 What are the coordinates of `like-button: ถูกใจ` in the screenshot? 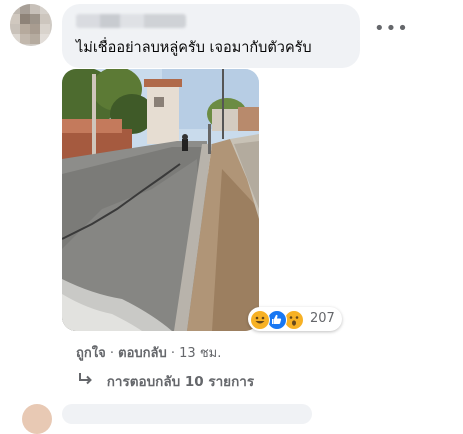 It's located at (91, 353).